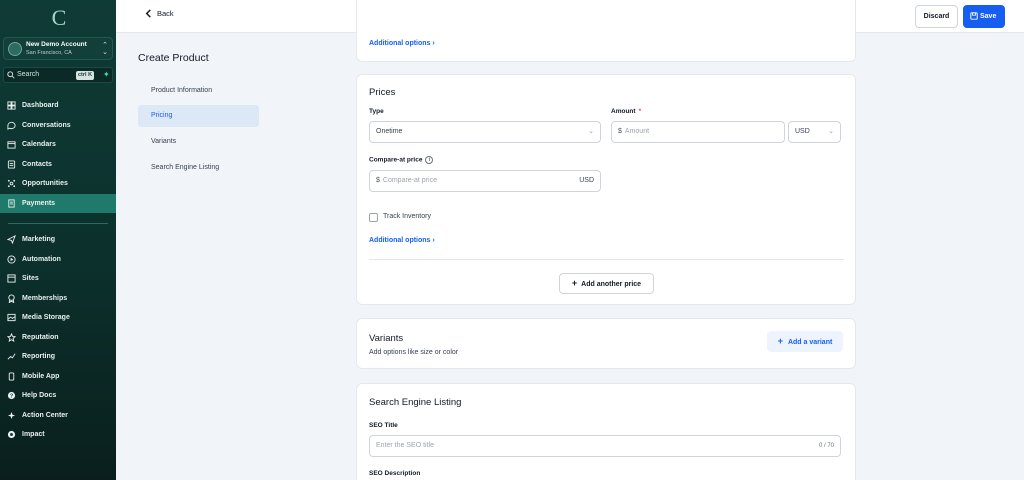  Describe the element at coordinates (606, 259) in the screenshot. I see `divider` at that location.